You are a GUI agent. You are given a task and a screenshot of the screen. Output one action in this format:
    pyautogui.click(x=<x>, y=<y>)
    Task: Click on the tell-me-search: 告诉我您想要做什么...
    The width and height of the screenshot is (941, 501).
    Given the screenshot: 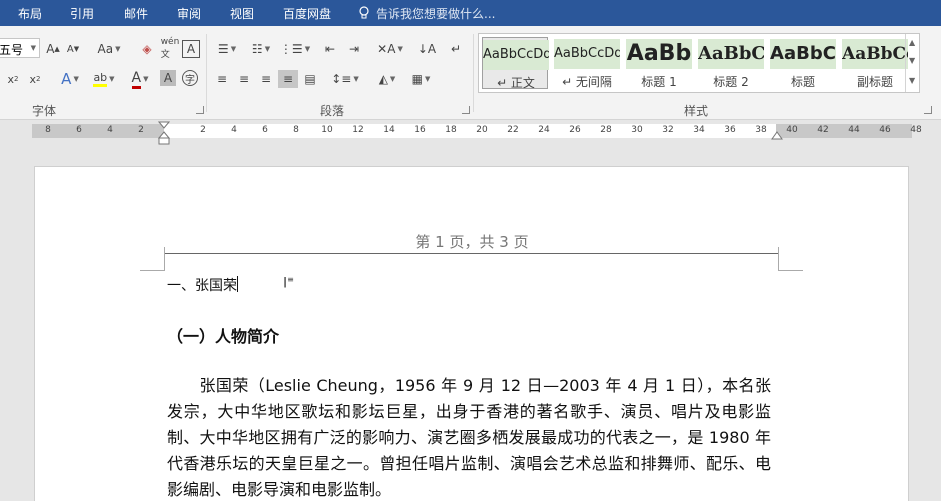 What is the action you would take?
    pyautogui.click(x=426, y=13)
    